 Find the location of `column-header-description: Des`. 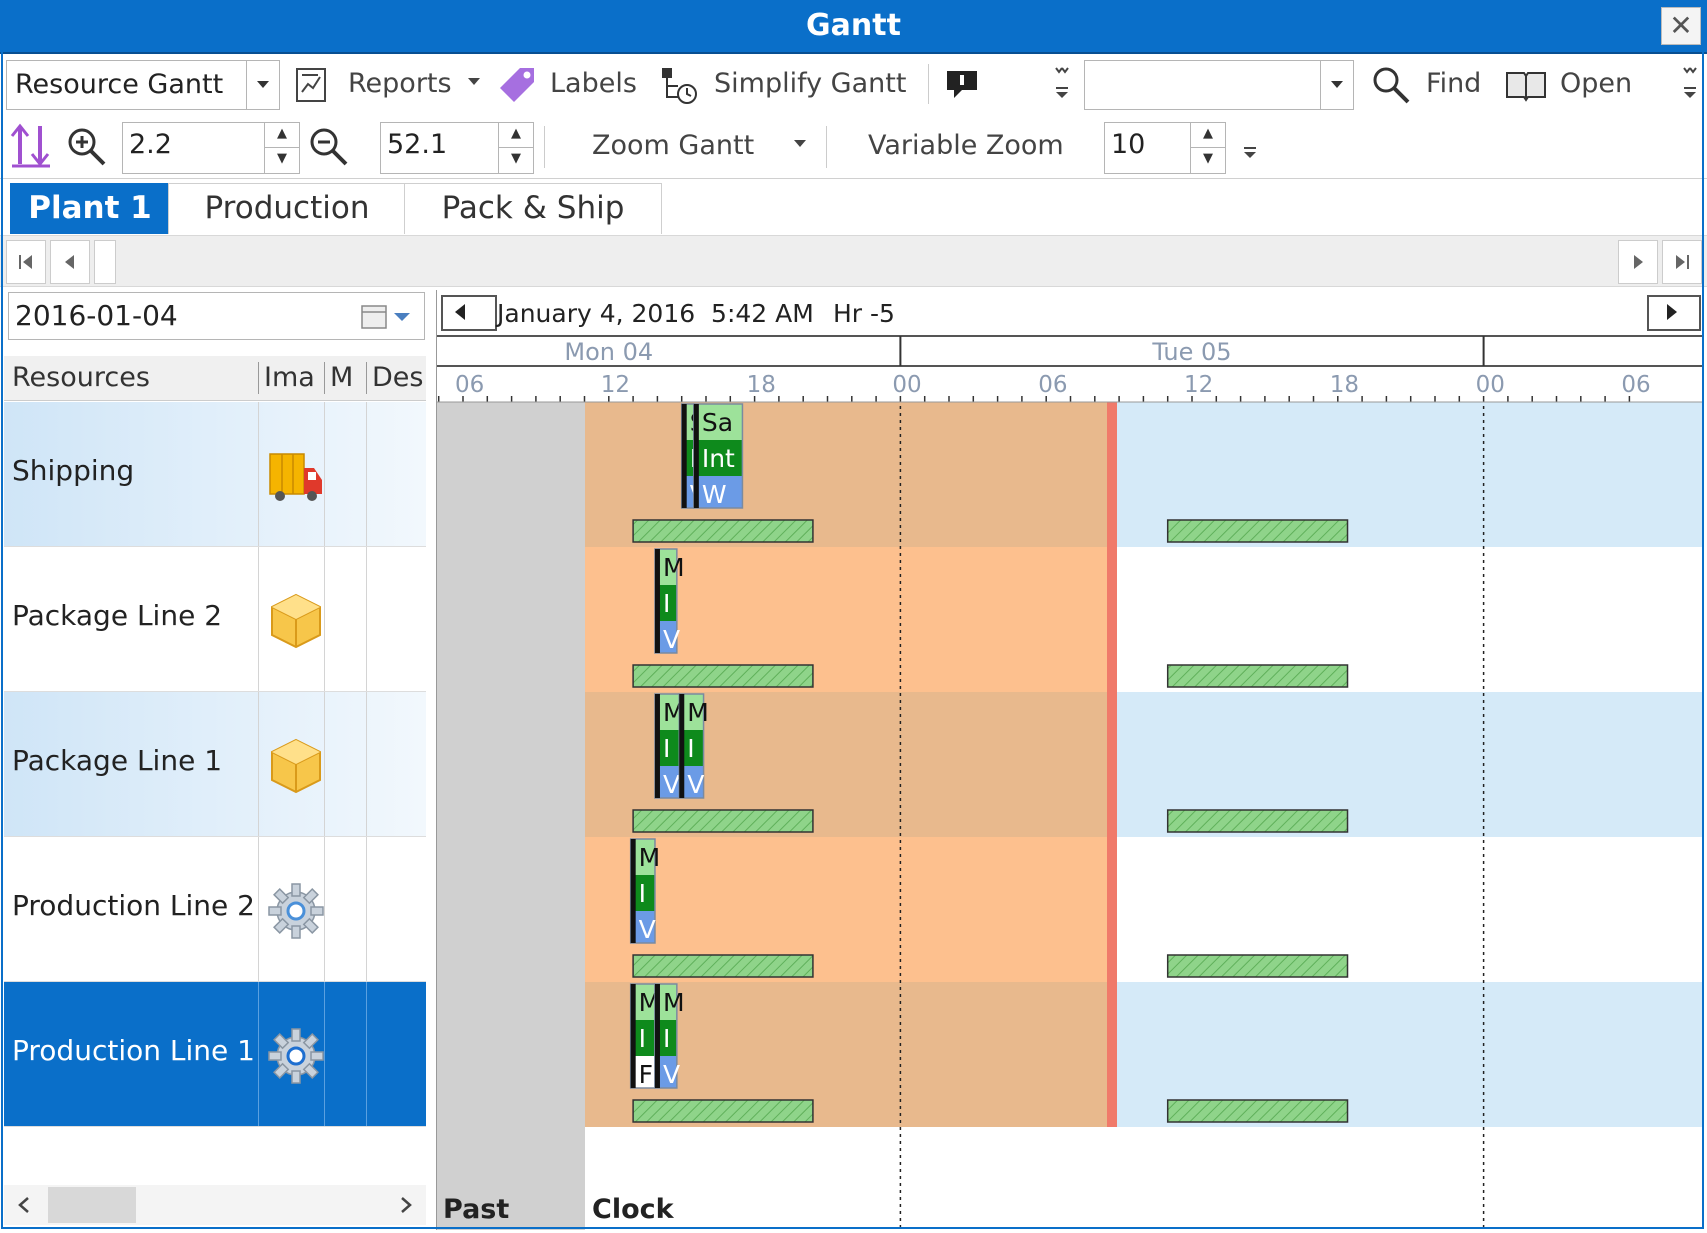

column-header-description: Des is located at coordinates (399, 377).